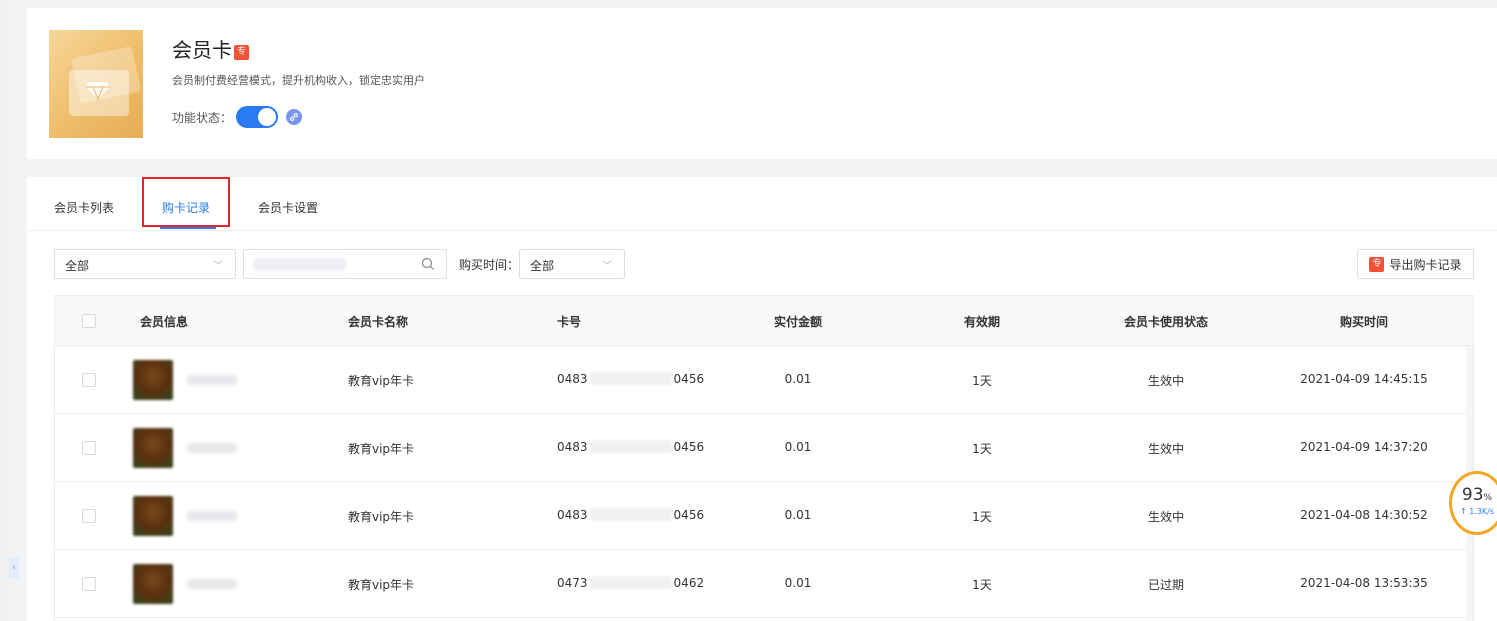 The width and height of the screenshot is (1497, 621). Describe the element at coordinates (1364, 515) in the screenshot. I see `purchase-time: 2021-04-08 14:30:52` at that location.